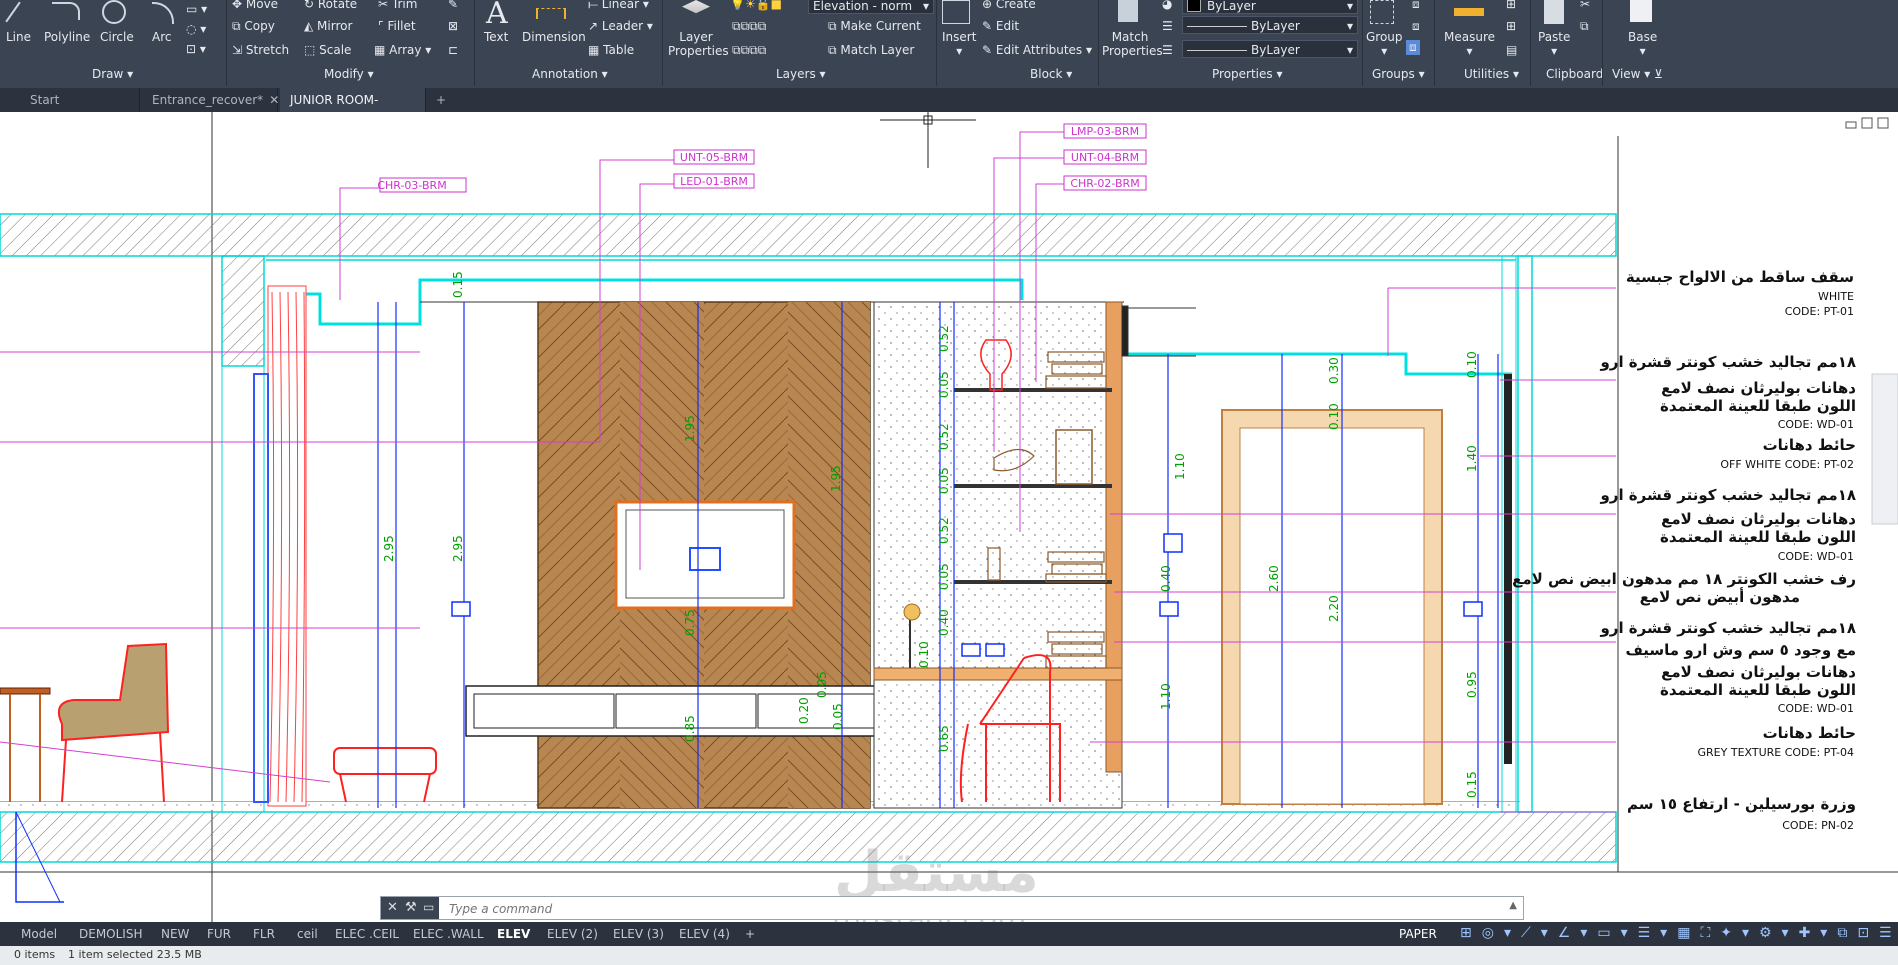  Describe the element at coordinates (620, 26) in the screenshot. I see `leader-button: ↗ Leader ▾` at that location.